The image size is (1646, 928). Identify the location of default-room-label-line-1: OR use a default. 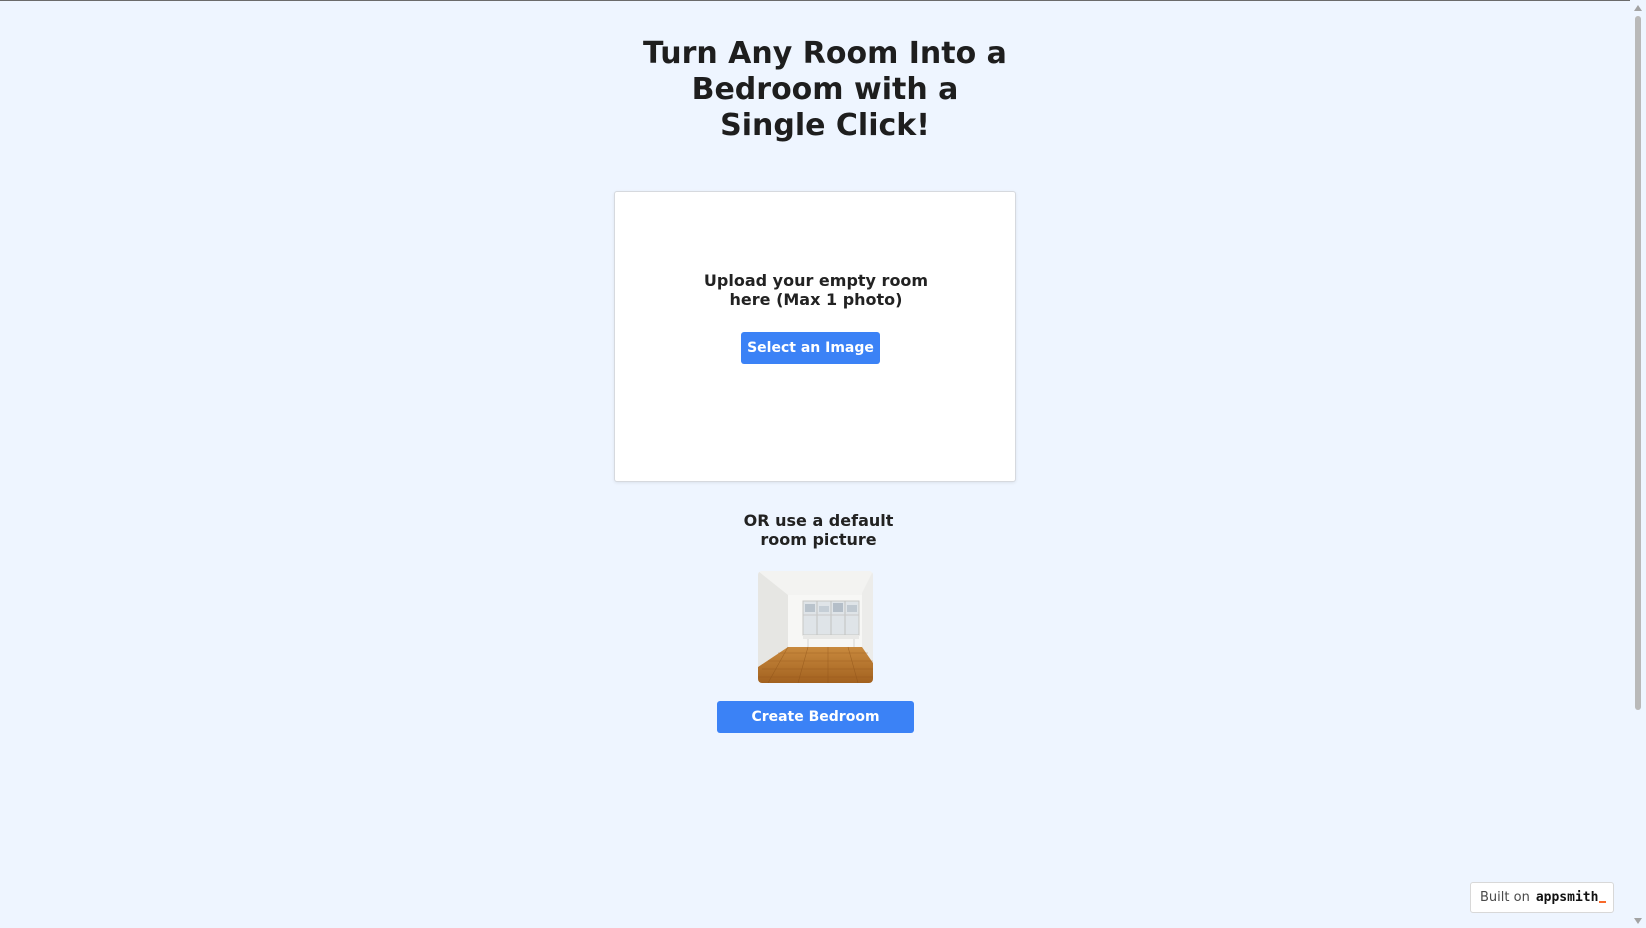
(818, 520).